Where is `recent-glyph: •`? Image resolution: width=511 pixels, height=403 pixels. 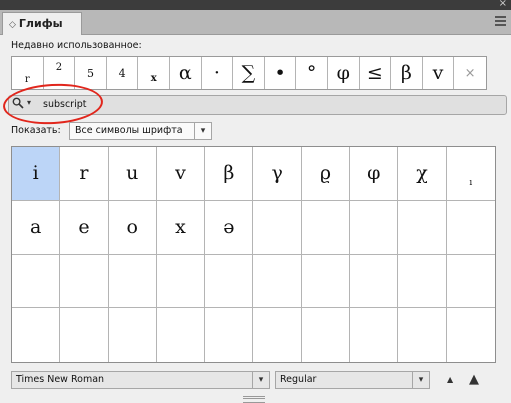
recent-glyph: • is located at coordinates (281, 73).